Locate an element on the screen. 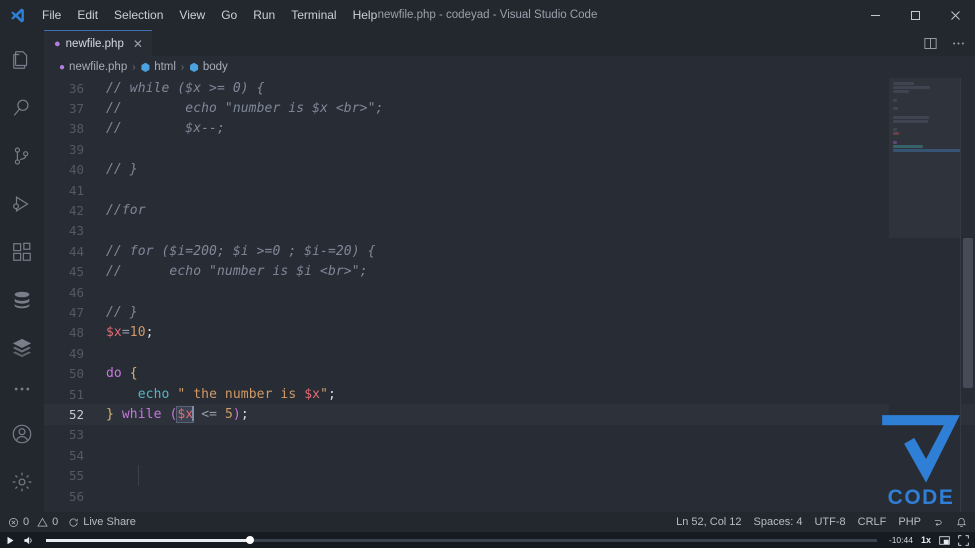  menu-item-file: File is located at coordinates (51, 15).